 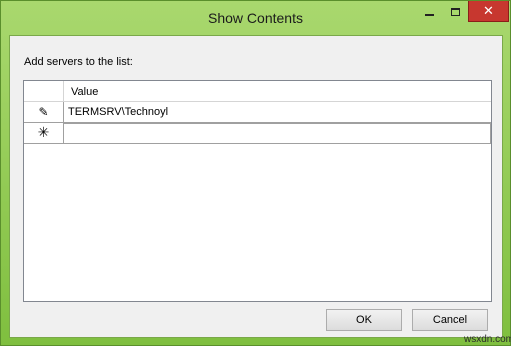 I want to click on title-bar: Show Contents ✕, so click(x=255, y=18).